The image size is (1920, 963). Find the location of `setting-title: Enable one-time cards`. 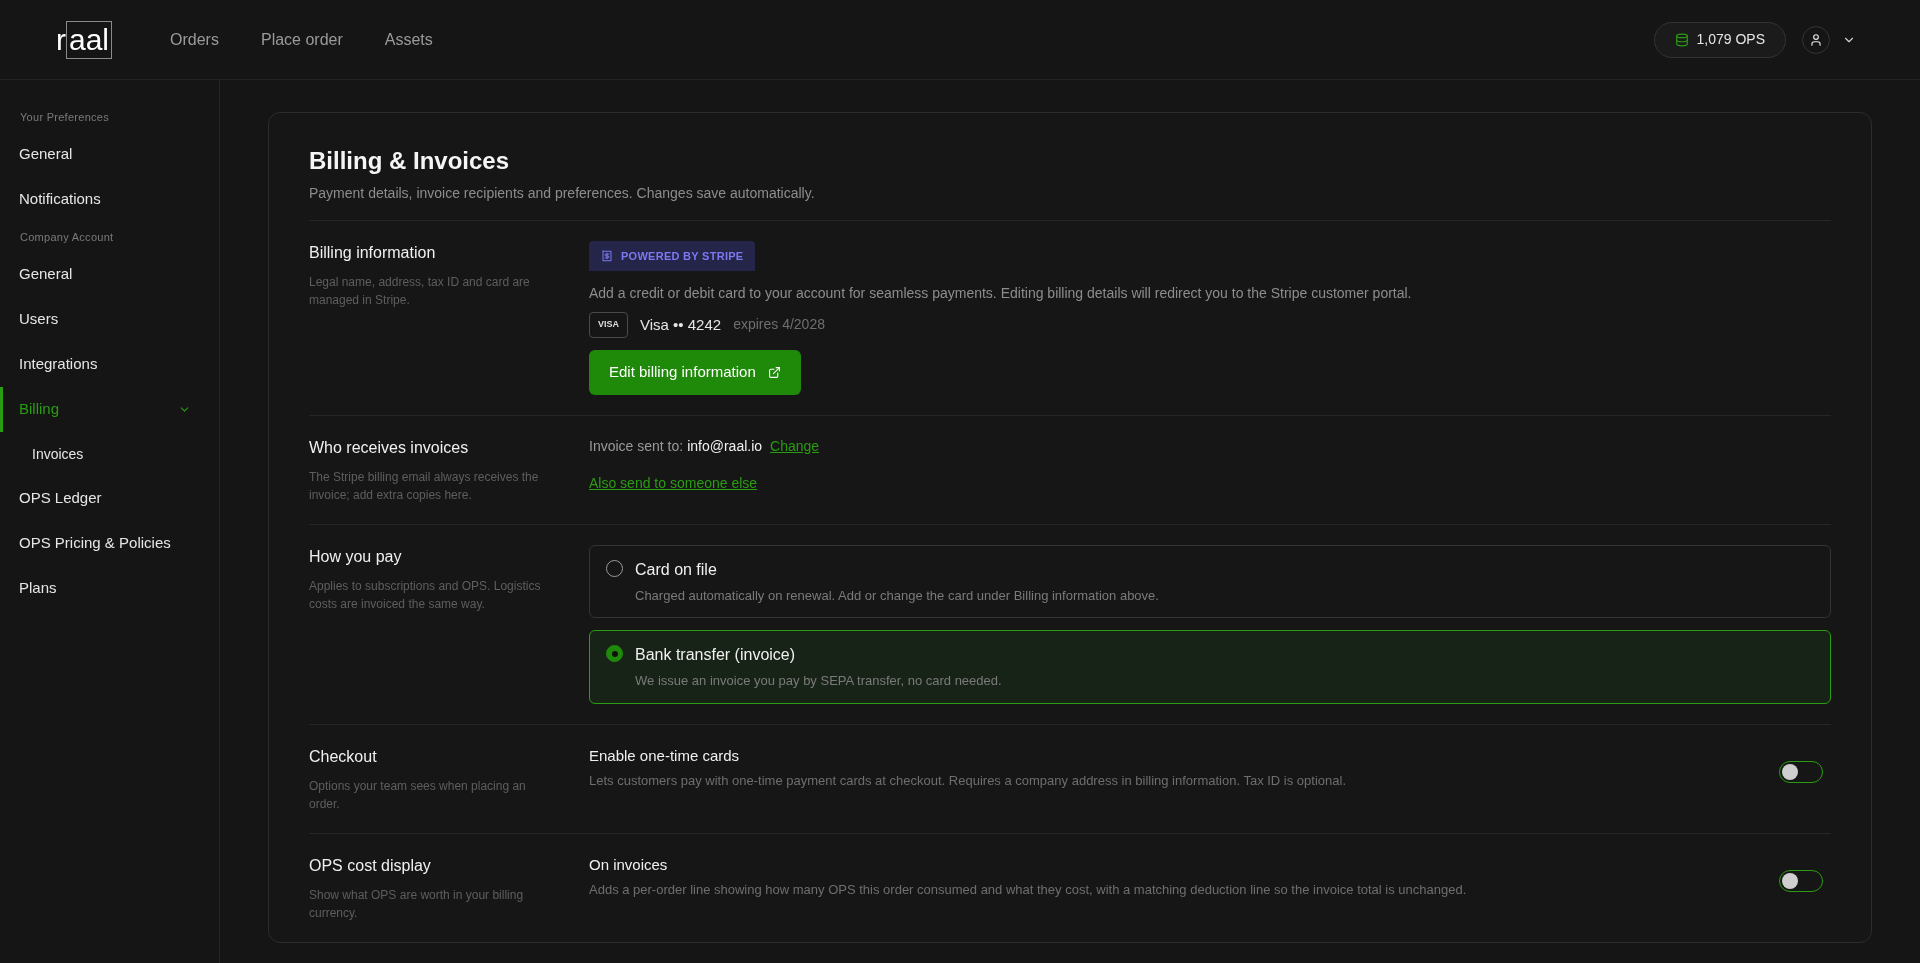

setting-title: Enable one-time cards is located at coordinates (665, 755).